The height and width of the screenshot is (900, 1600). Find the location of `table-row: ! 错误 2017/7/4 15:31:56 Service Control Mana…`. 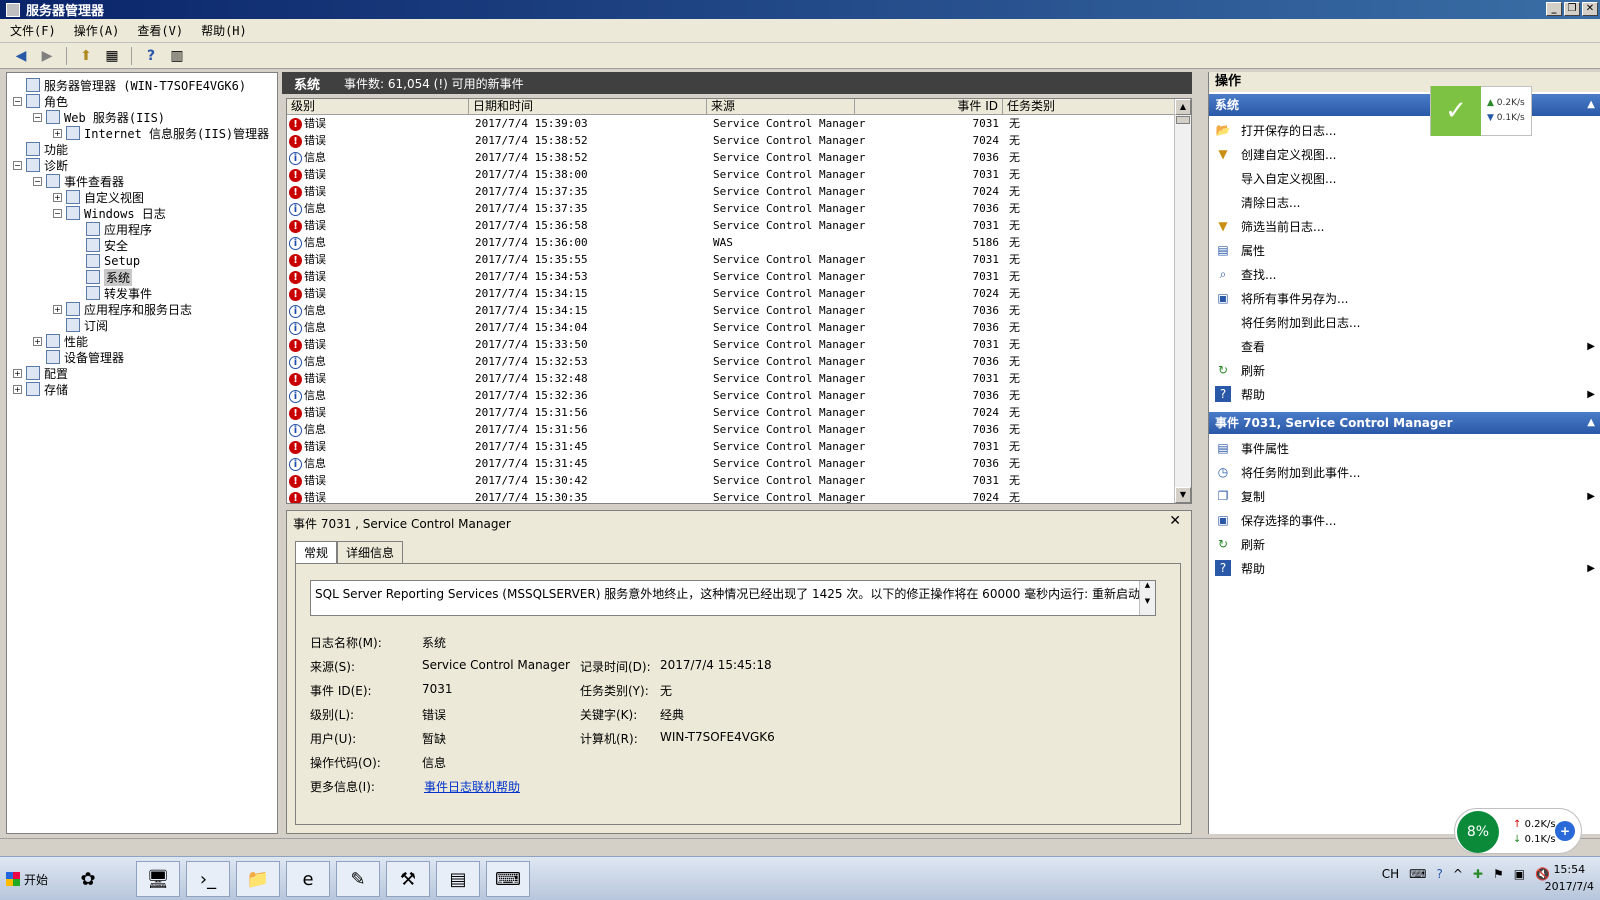

table-row: ! 错误 2017/7/4 15:31:56 Service Control Mana… is located at coordinates (731, 412).